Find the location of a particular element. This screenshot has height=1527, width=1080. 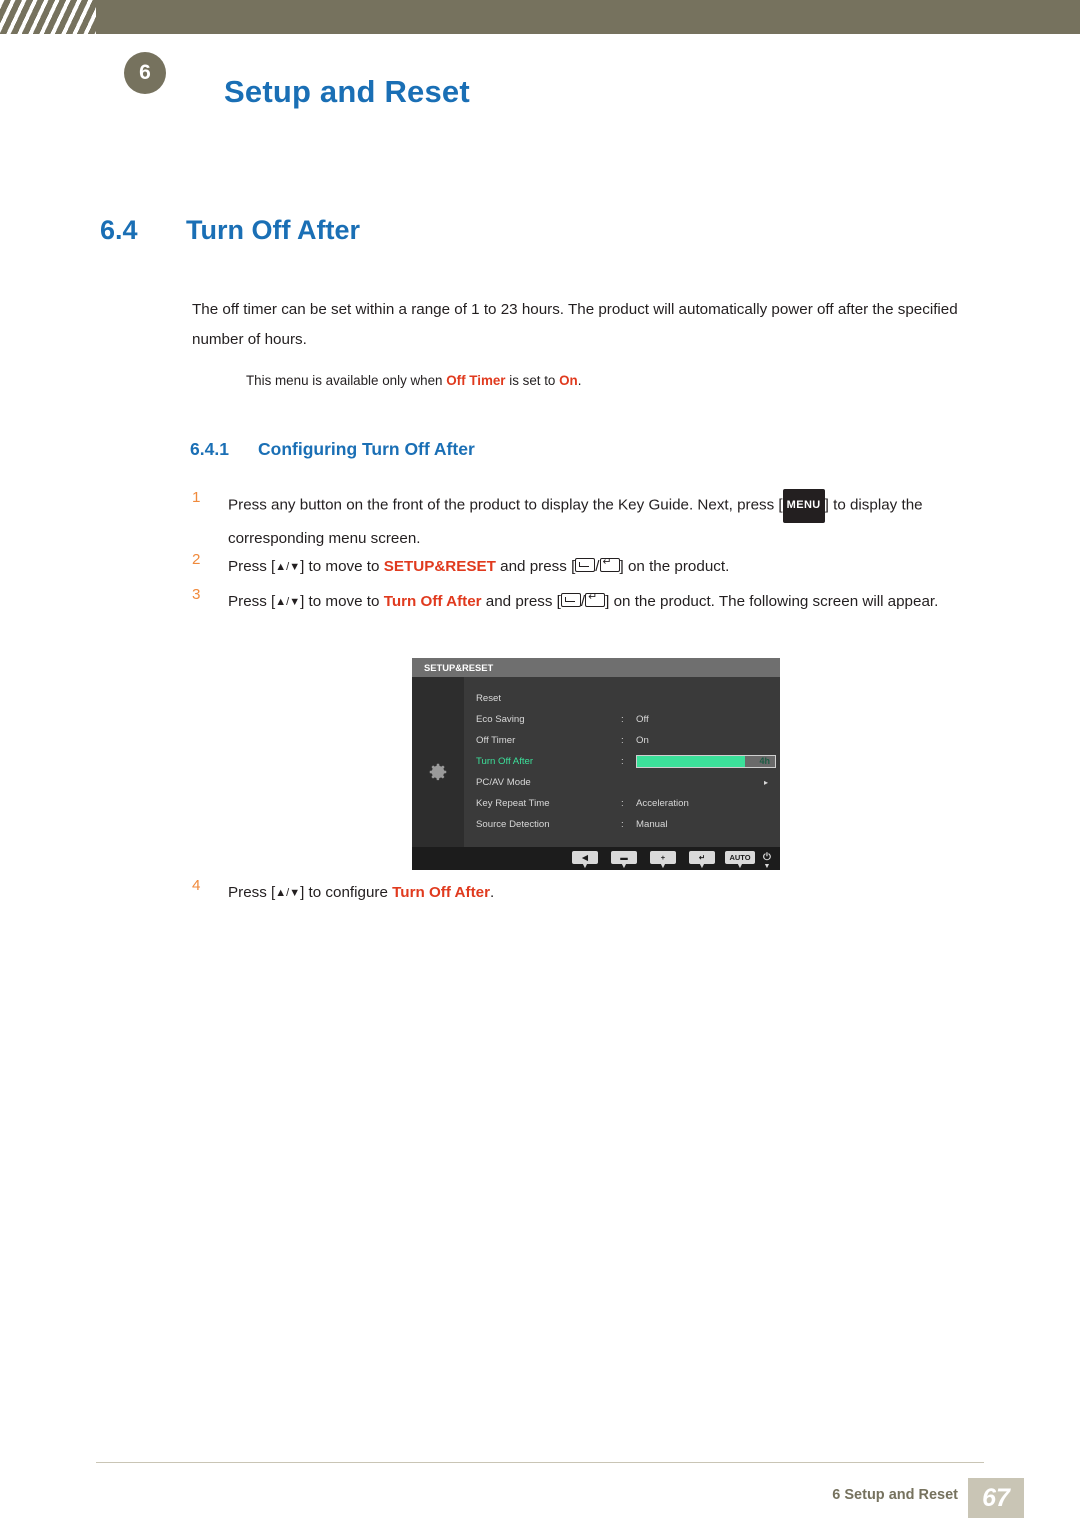

step-2-part-c: and press [ is located at coordinates (535, 566).